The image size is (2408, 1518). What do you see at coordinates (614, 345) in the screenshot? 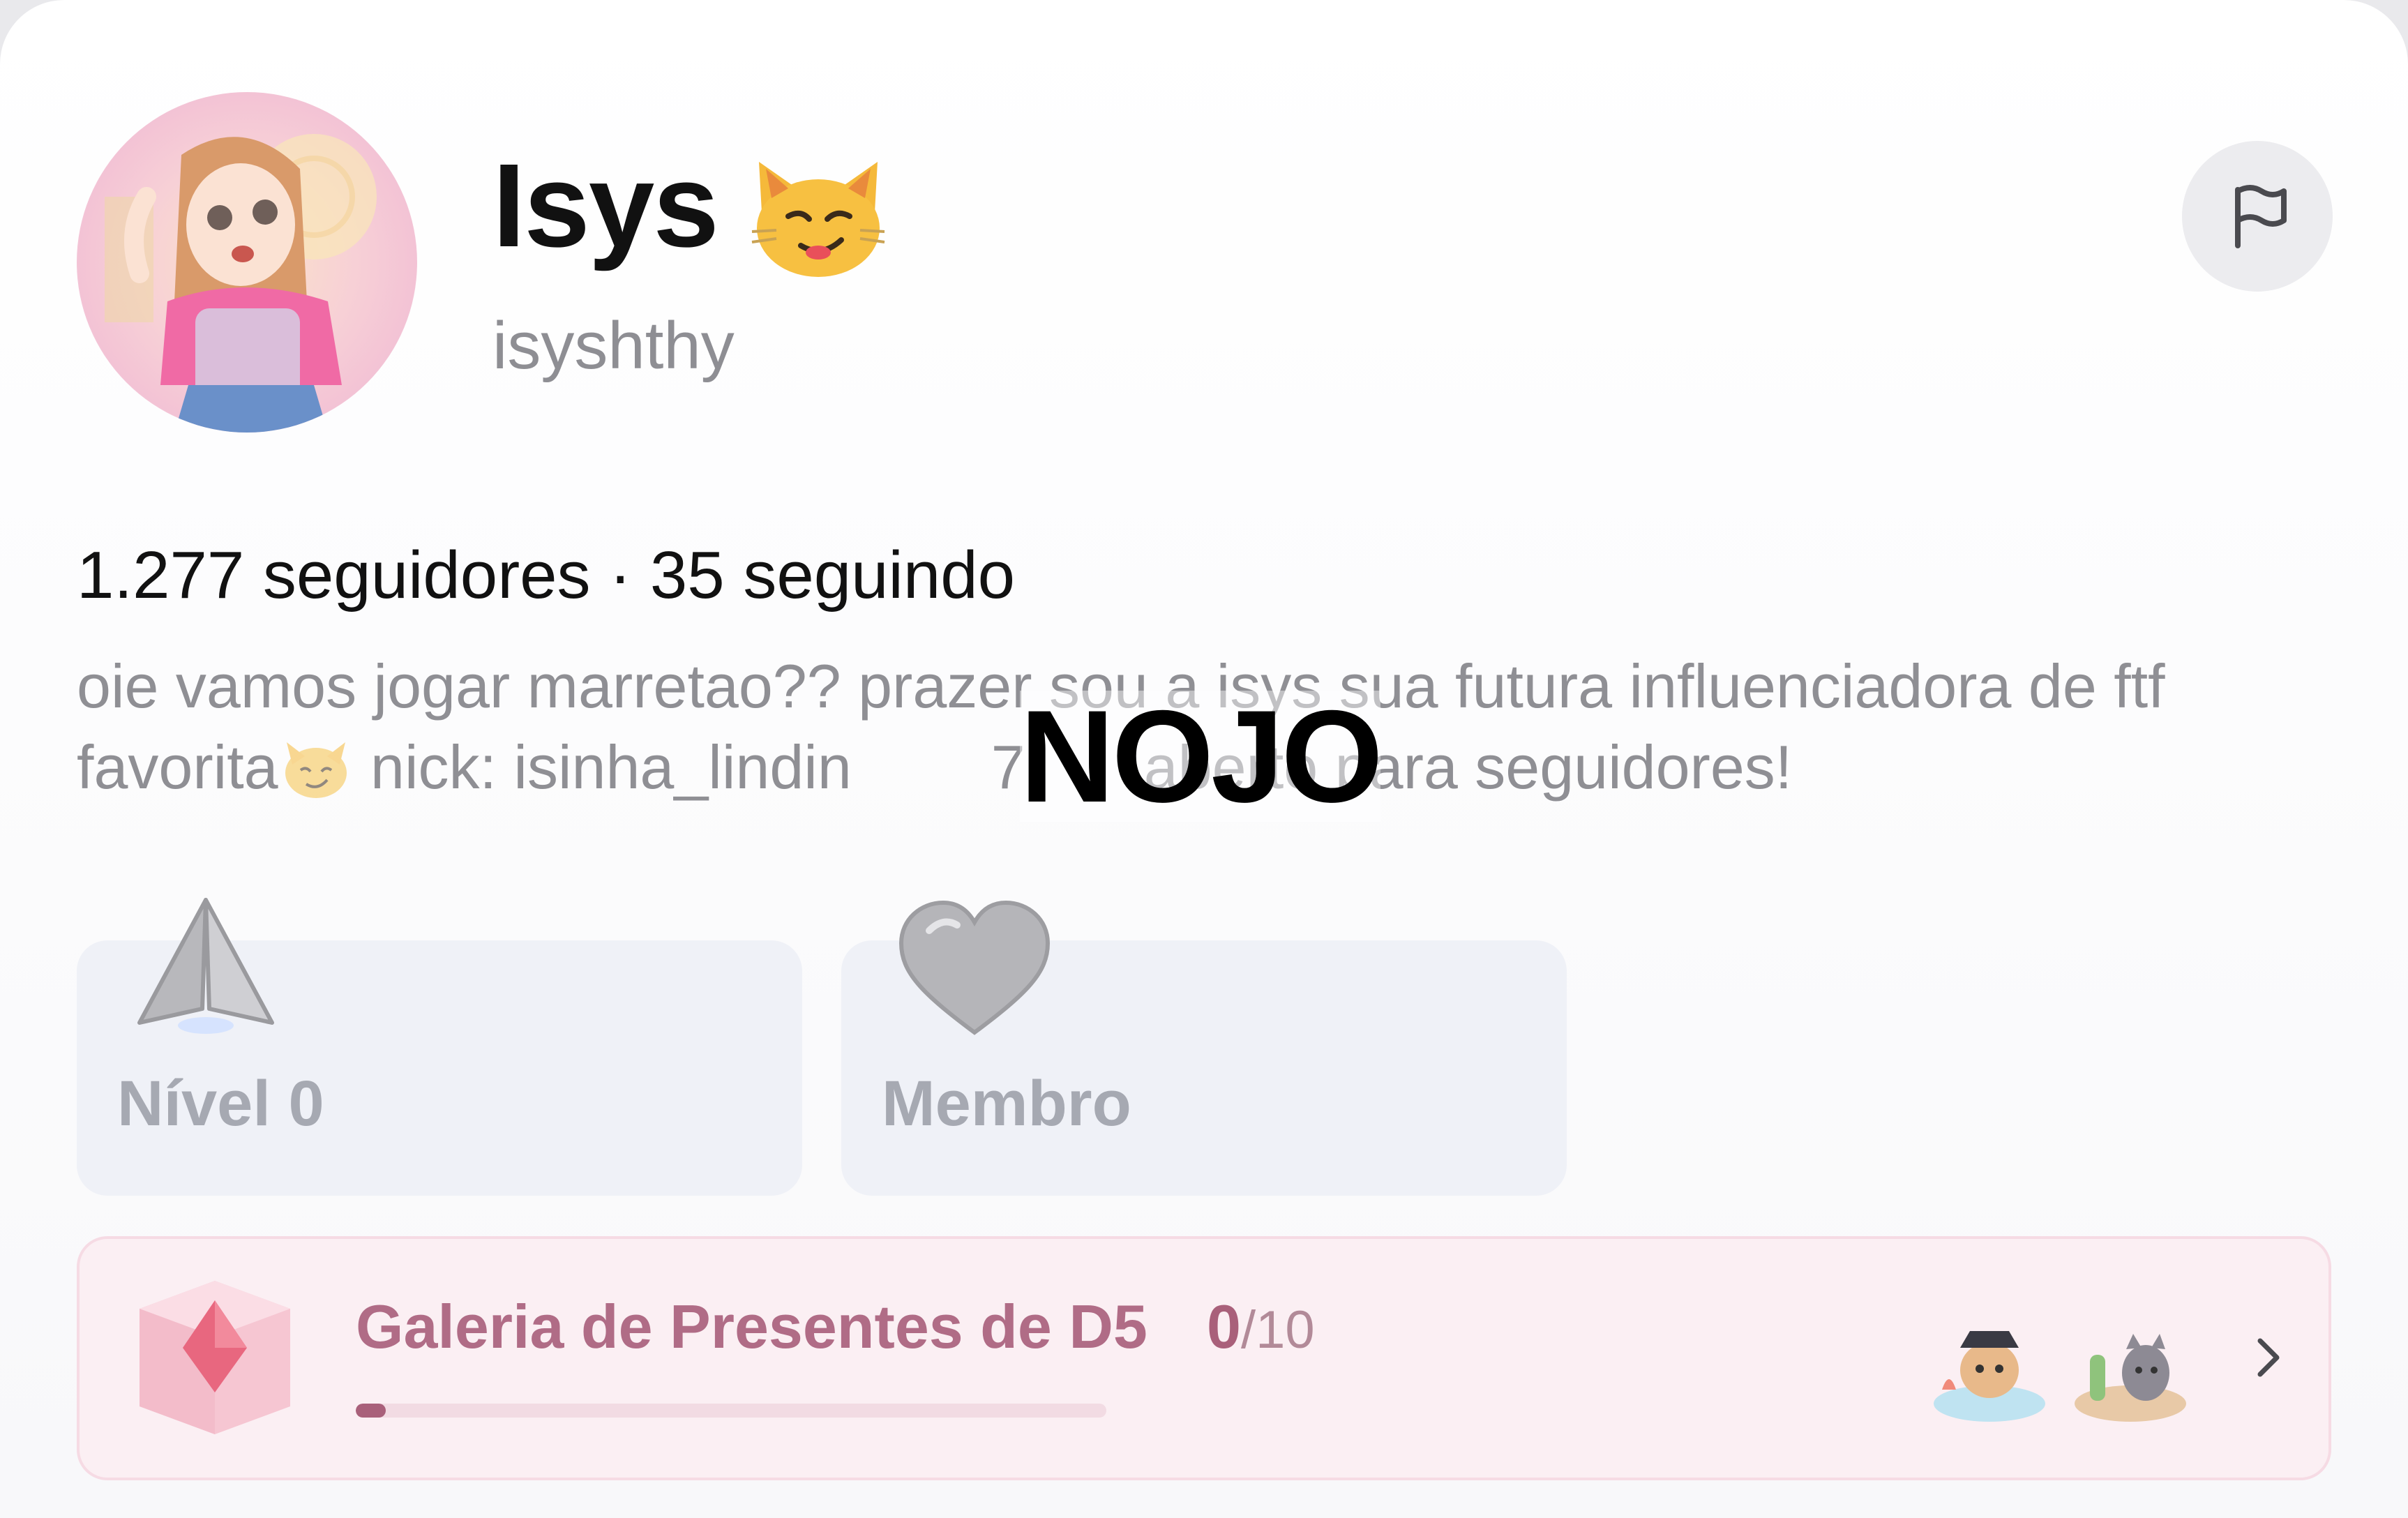
I see `username: isyshthy` at bounding box center [614, 345].